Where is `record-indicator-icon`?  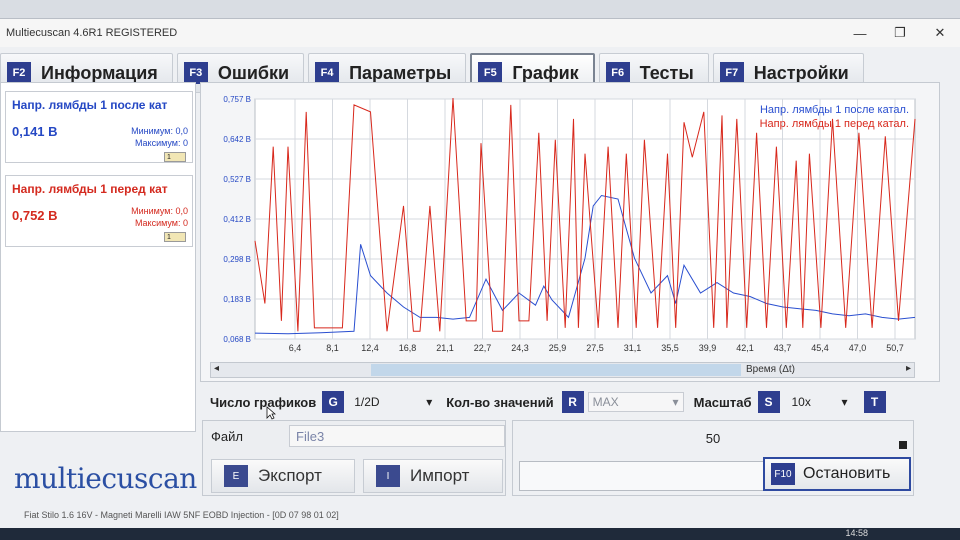
record-indicator-icon is located at coordinates (903, 445).